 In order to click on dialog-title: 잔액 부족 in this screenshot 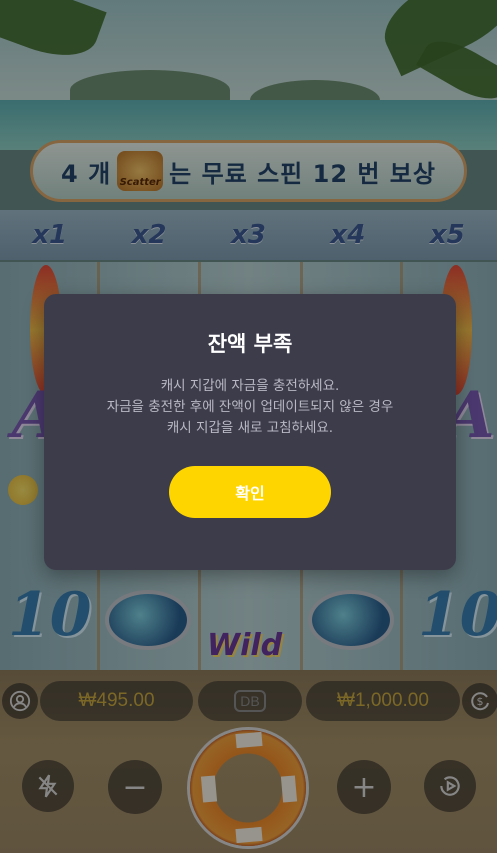, I will do `click(250, 344)`.